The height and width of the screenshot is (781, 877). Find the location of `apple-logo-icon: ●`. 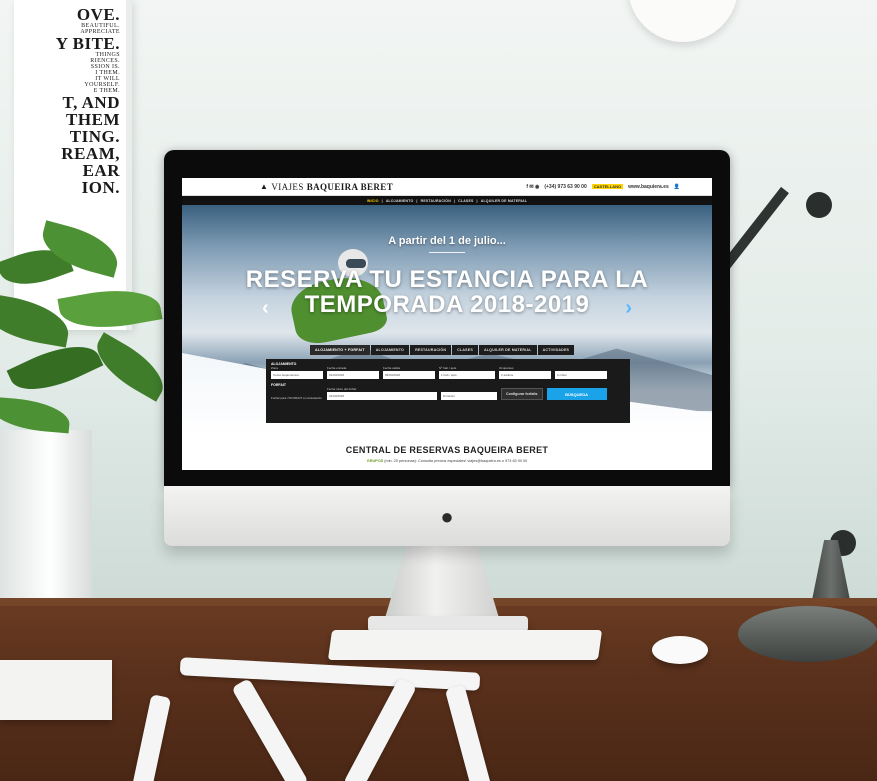

apple-logo-icon: ● is located at coordinates (447, 516).